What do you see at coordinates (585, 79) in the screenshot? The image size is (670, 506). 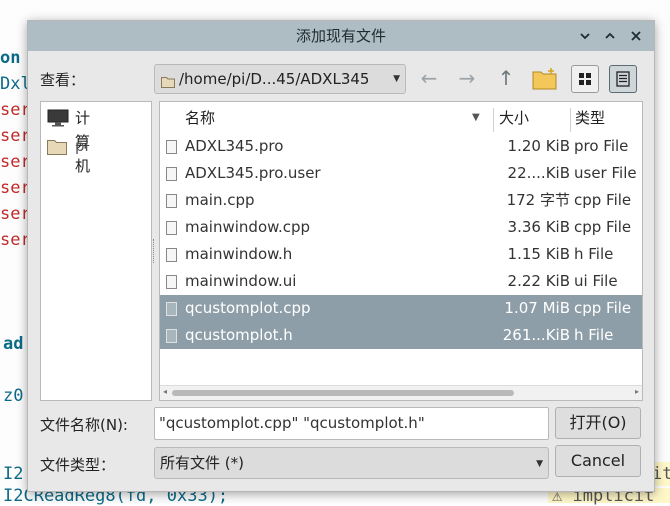 I see `icon-view-button` at bounding box center [585, 79].